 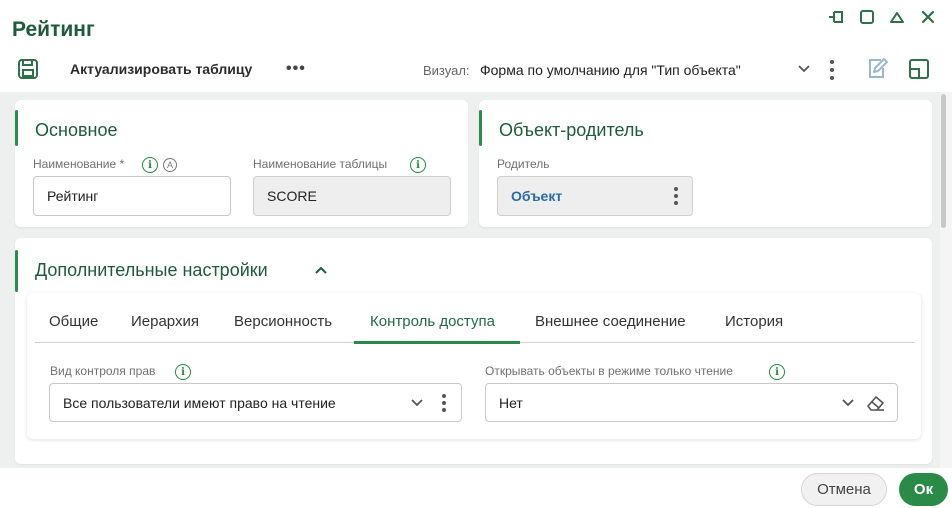 What do you see at coordinates (76, 130) in the screenshot?
I see `main-card-title: Основное` at bounding box center [76, 130].